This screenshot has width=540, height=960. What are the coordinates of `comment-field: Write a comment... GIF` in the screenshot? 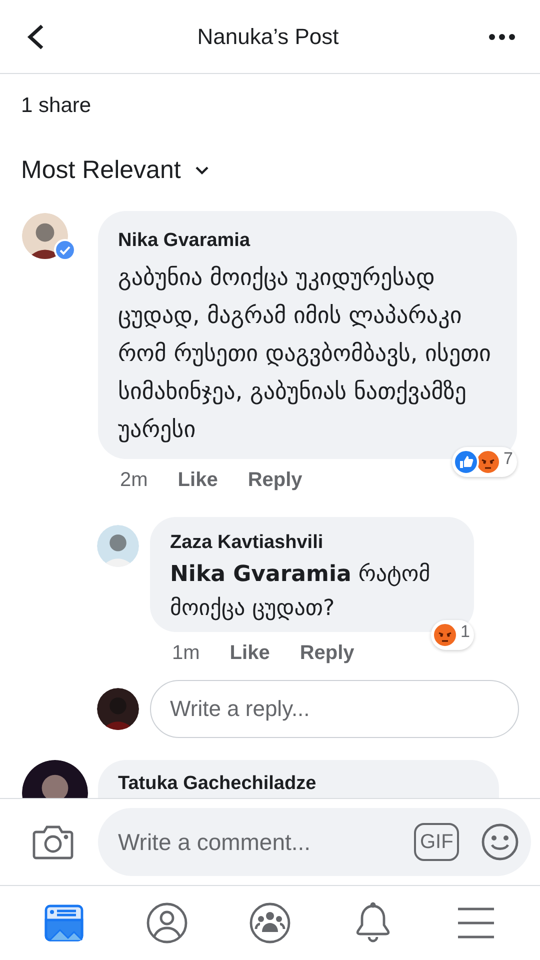 It's located at (315, 842).